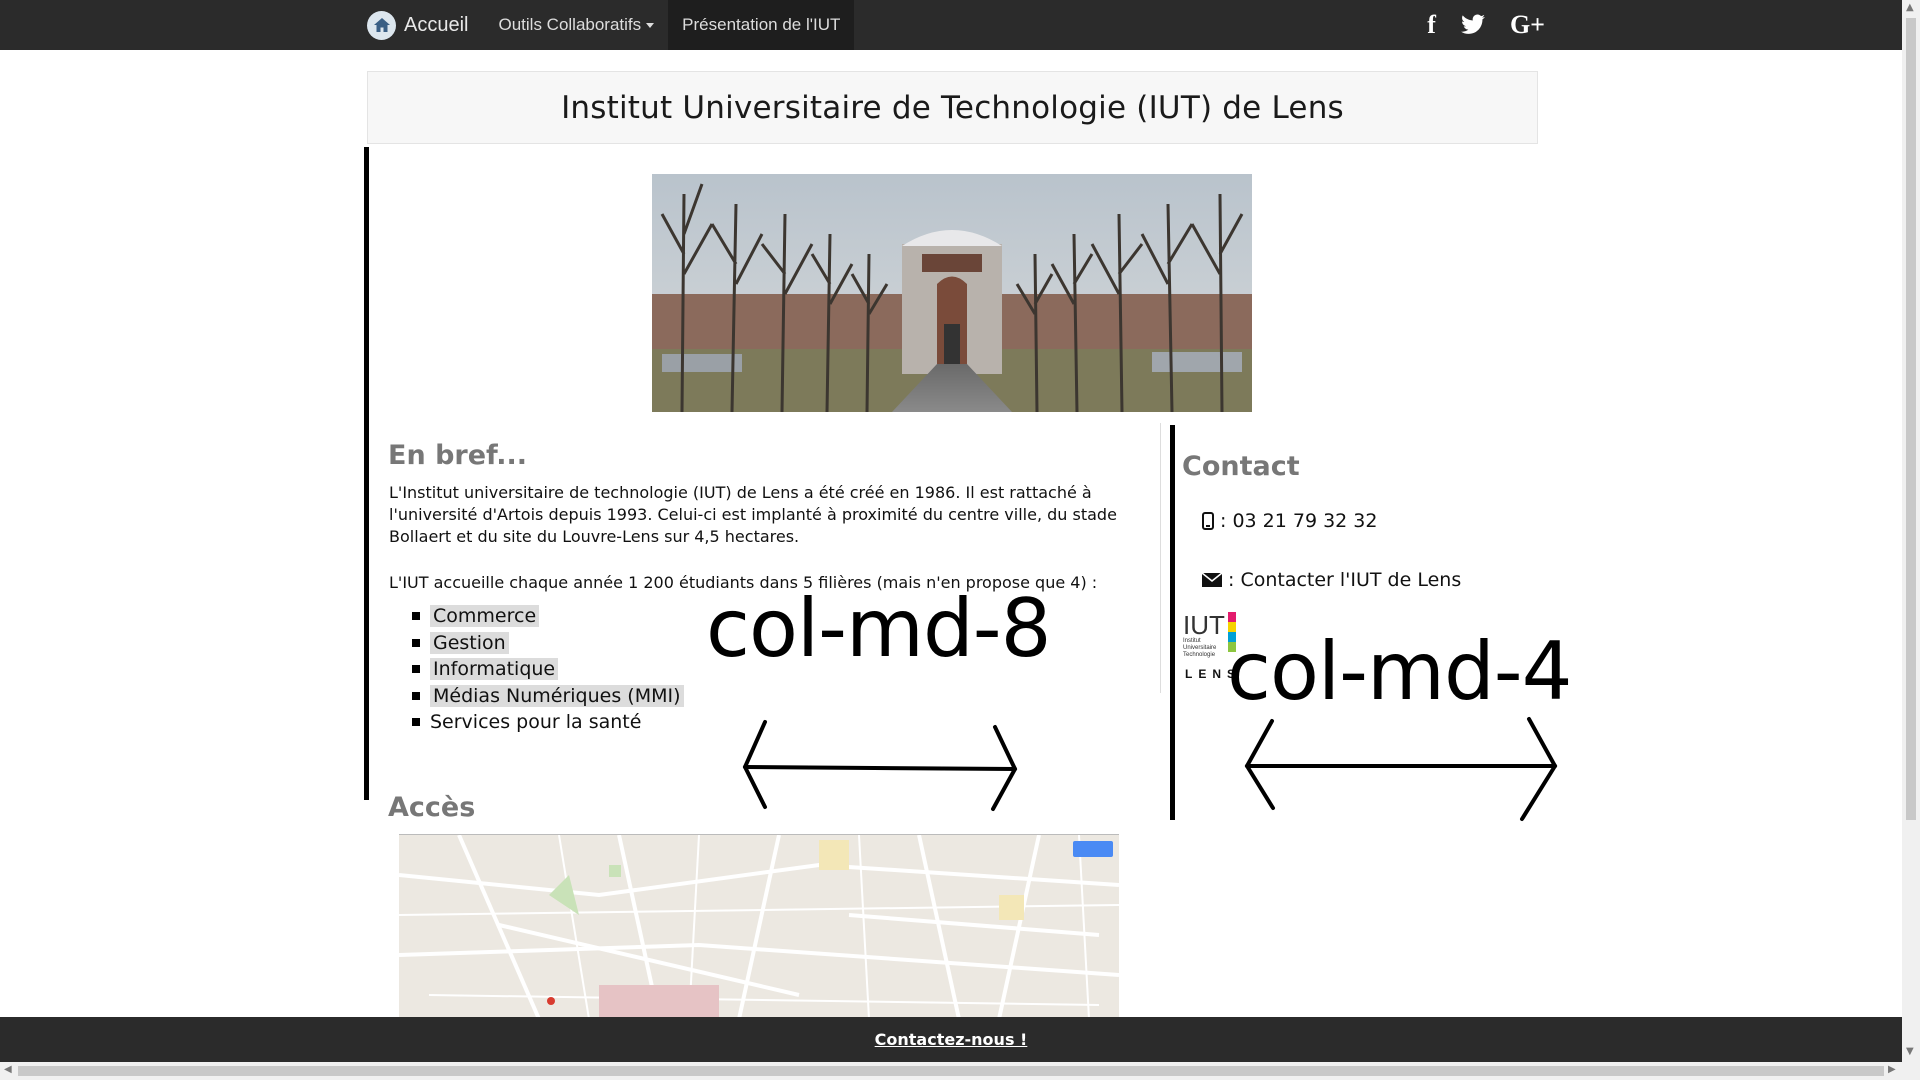 The height and width of the screenshot is (1080, 1920). What do you see at coordinates (381, 25) in the screenshot?
I see `home-icon` at bounding box center [381, 25].